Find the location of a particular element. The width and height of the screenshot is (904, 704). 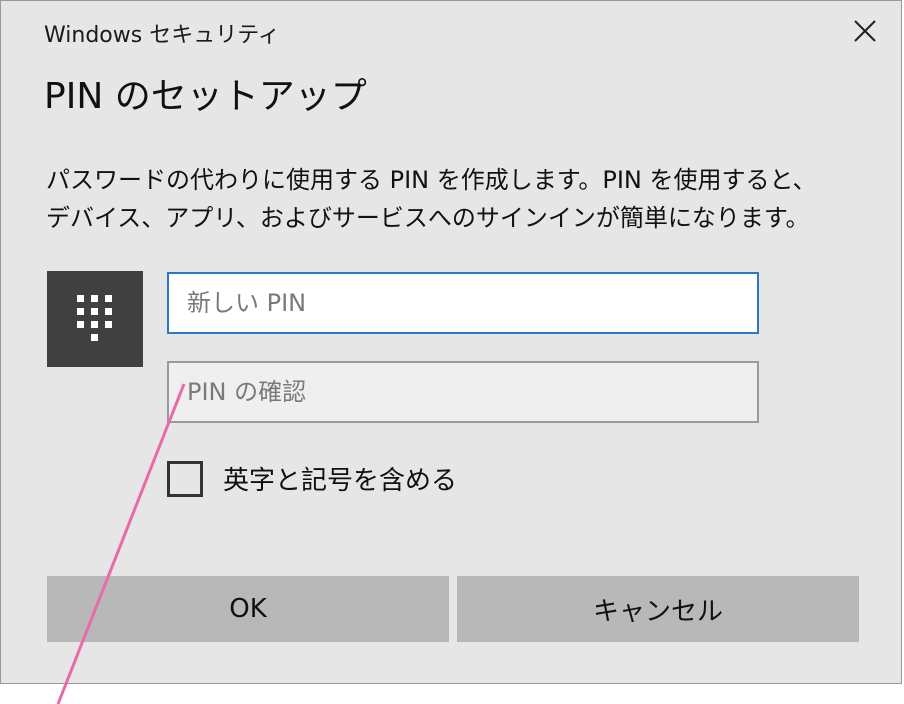

ok-button: OK is located at coordinates (248, 609).